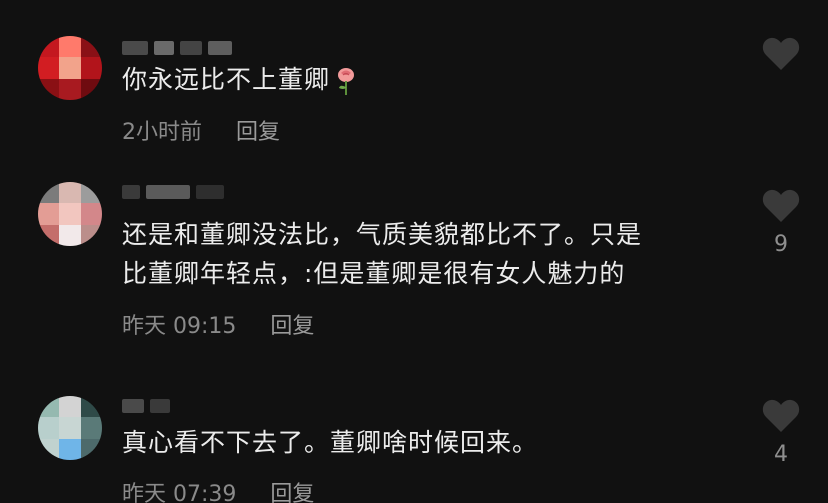  I want to click on comment-meta: 昨天 09:15 回复, so click(218, 324).